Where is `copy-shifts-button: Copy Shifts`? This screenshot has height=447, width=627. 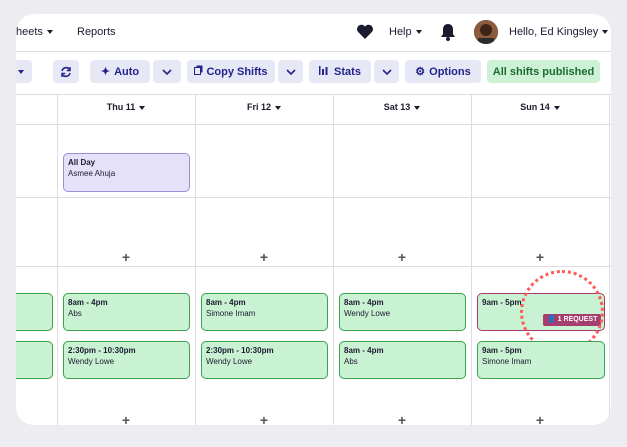
copy-shifts-button: Copy Shifts is located at coordinates (231, 71).